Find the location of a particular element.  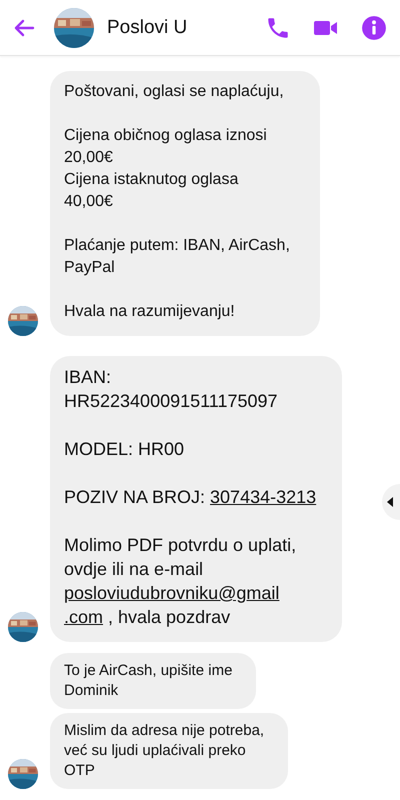

caret-icon is located at coordinates (390, 502).